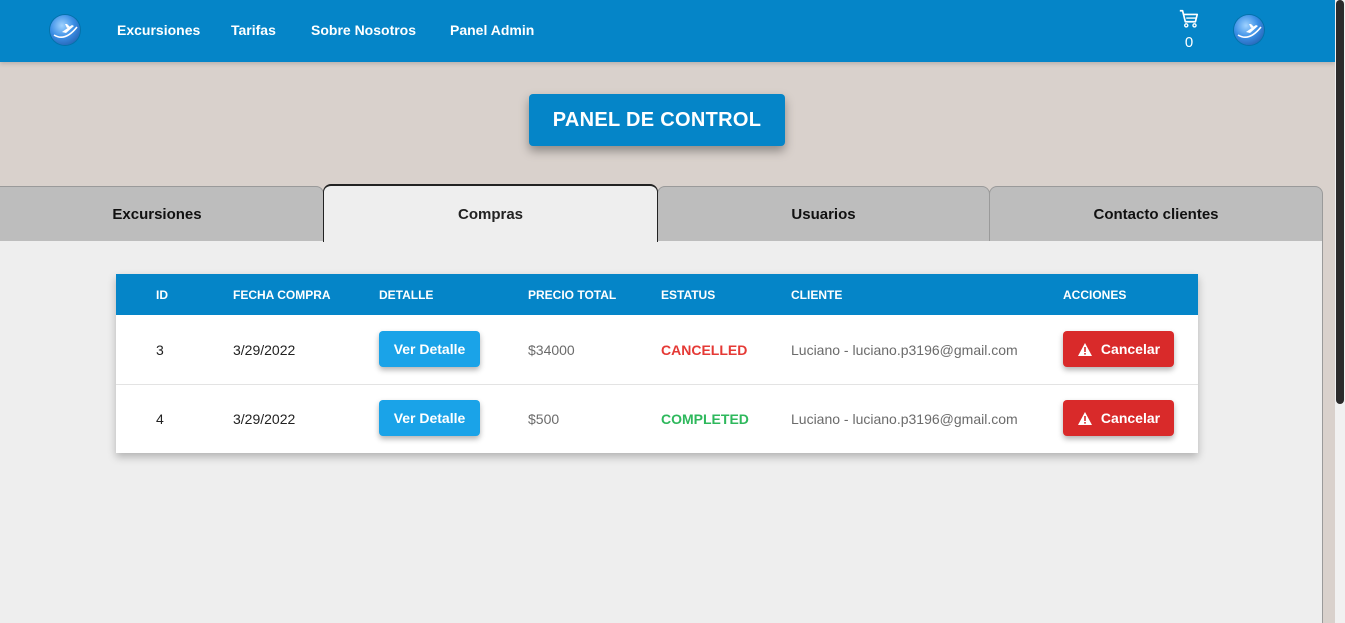 The height and width of the screenshot is (623, 1345). Describe the element at coordinates (1156, 213) in the screenshot. I see `tab-contacto-clientes: Contacto clientes` at that location.